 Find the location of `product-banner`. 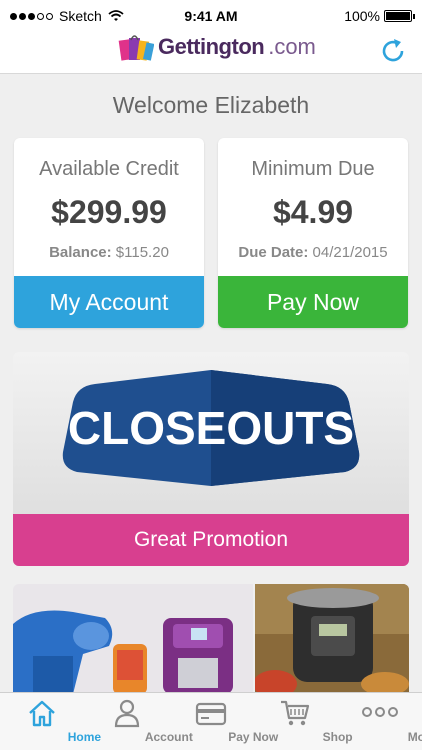

product-banner is located at coordinates (211, 639).